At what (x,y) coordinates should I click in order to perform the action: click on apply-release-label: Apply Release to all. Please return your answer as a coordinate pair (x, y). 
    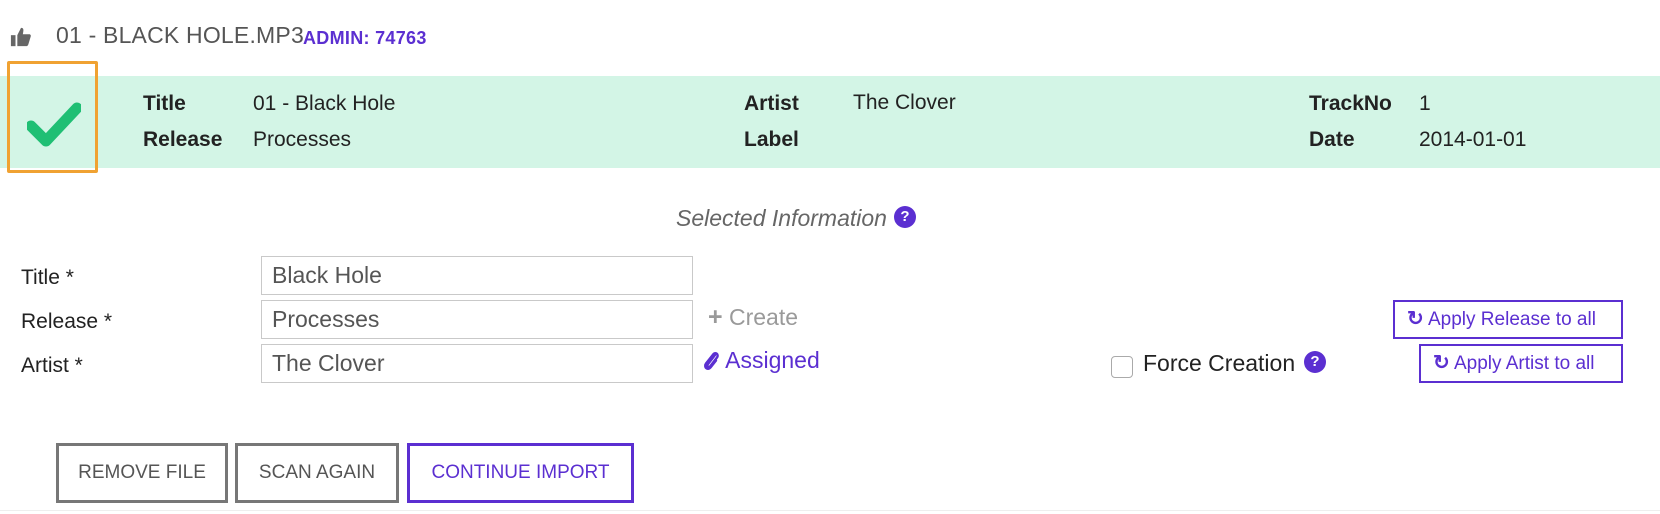
    Looking at the image, I should click on (1512, 319).